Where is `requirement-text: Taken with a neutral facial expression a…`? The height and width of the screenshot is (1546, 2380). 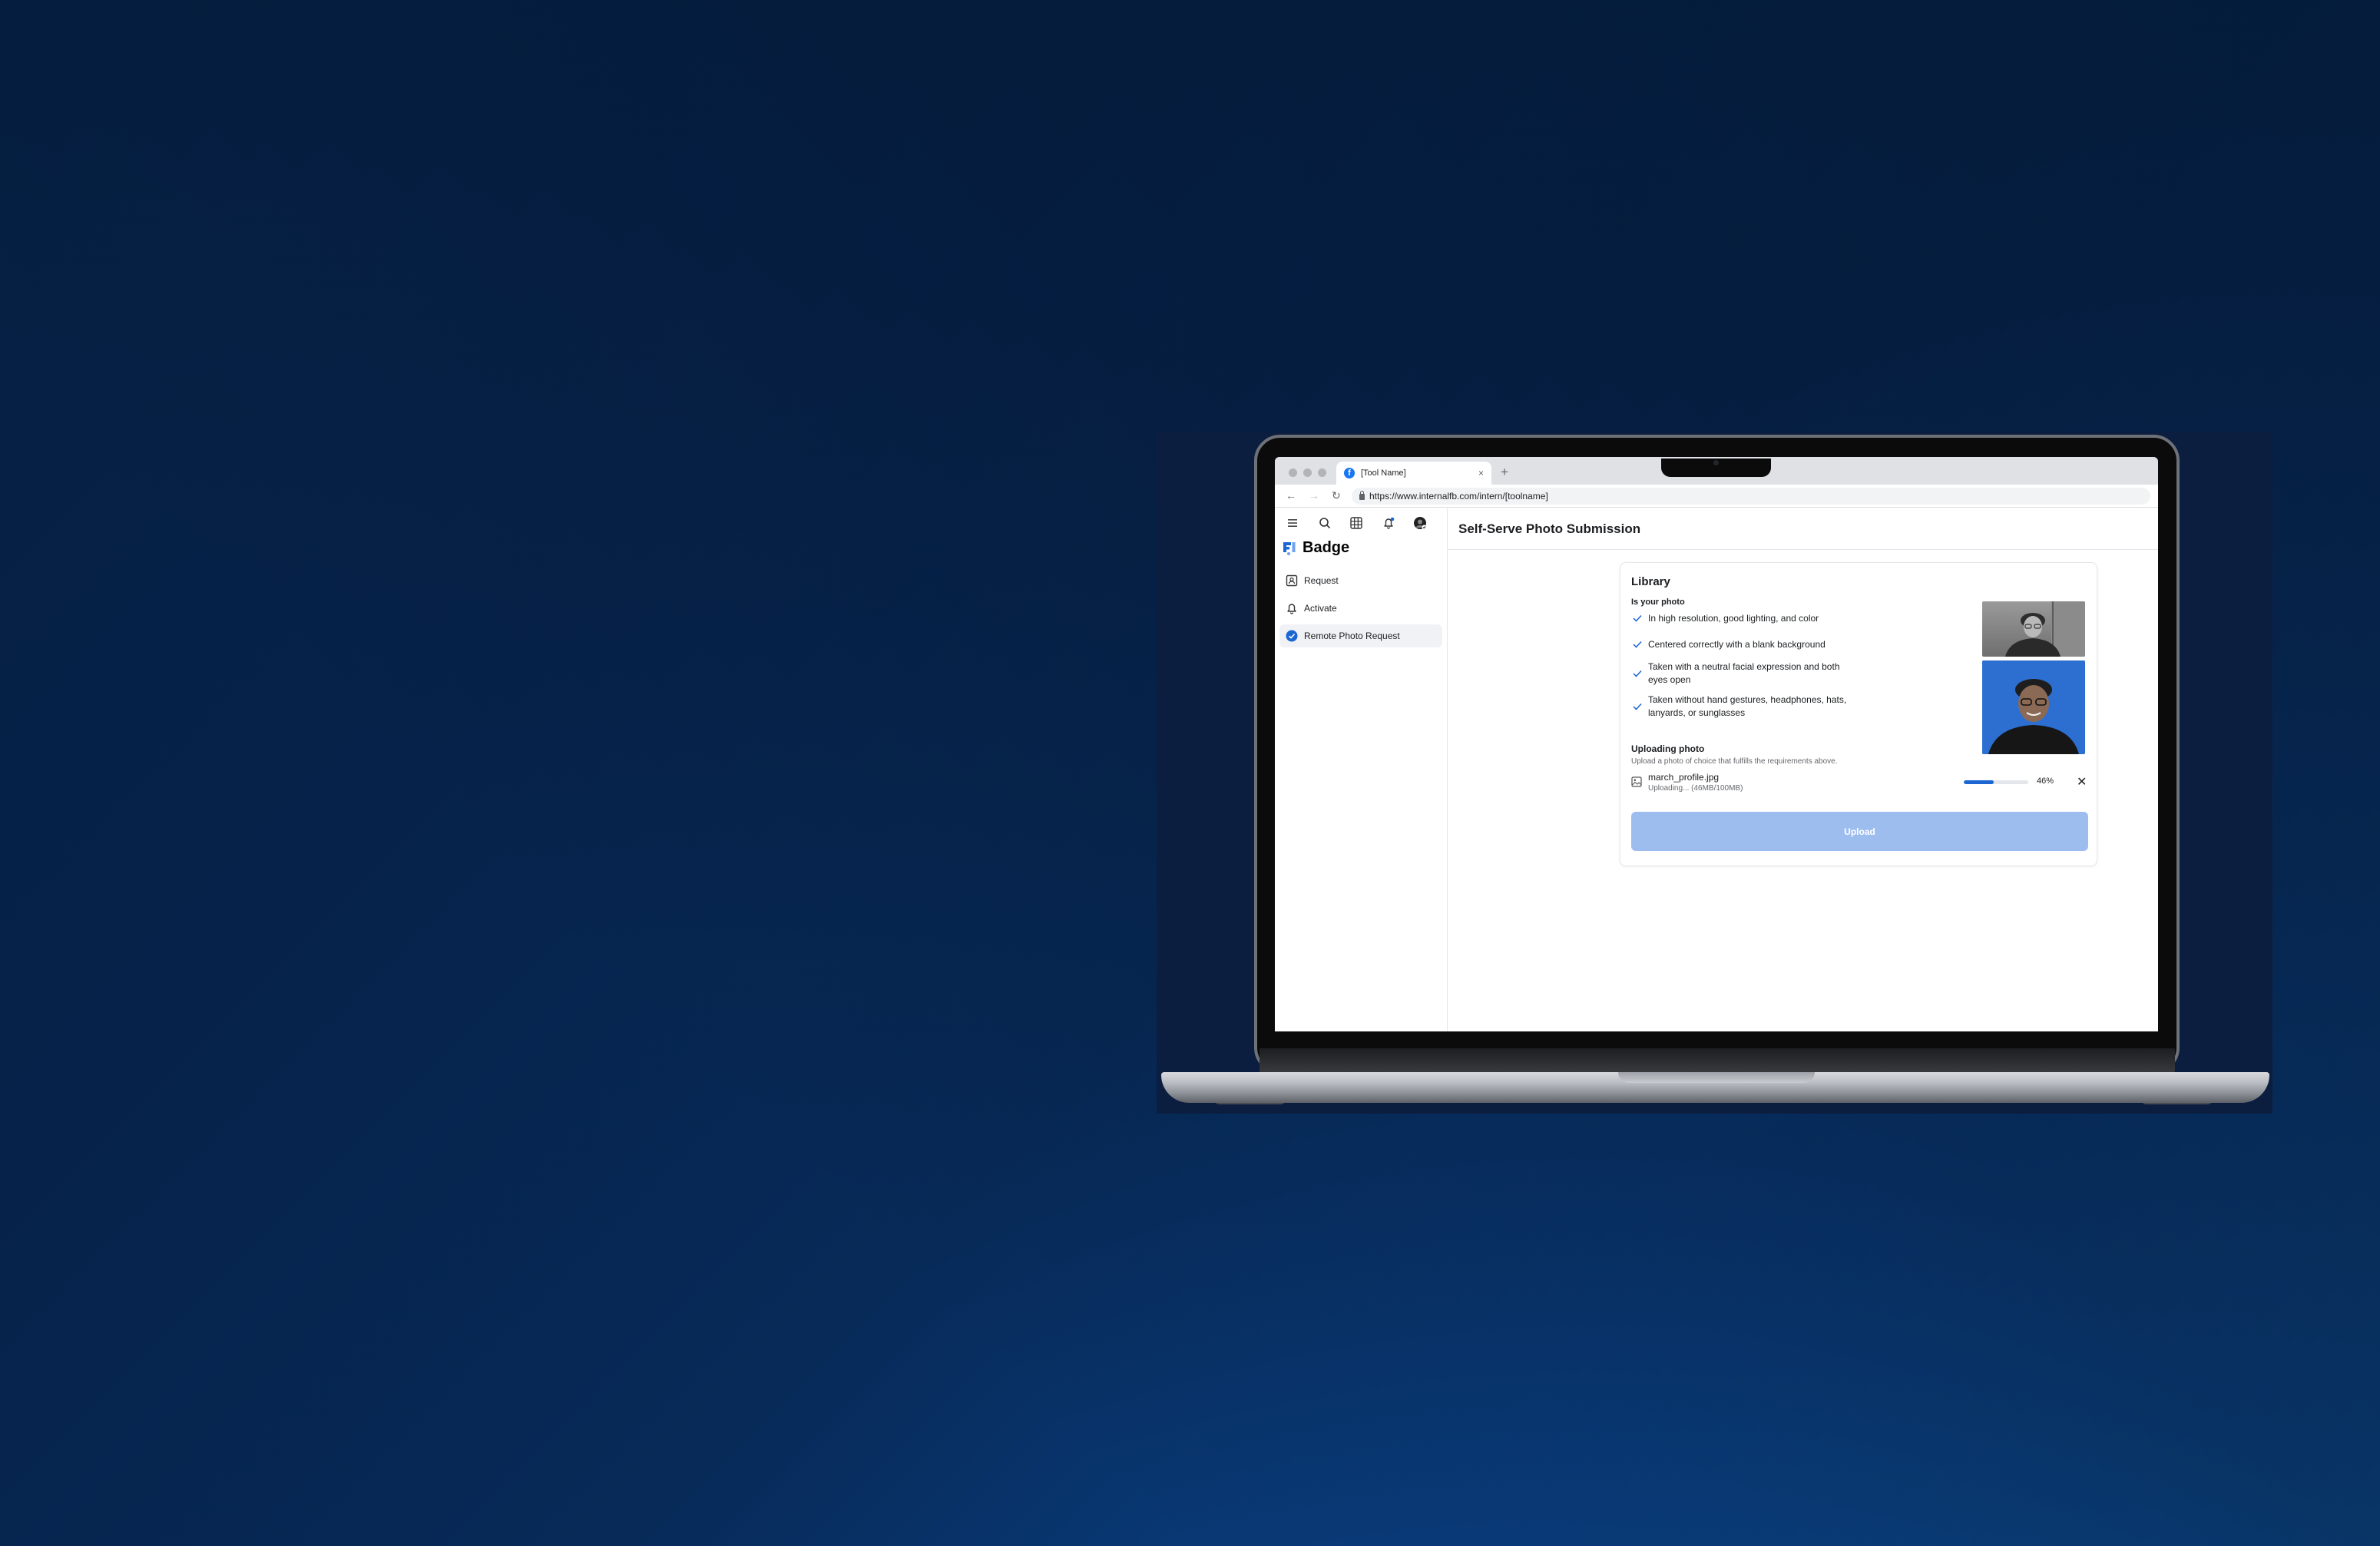 requirement-text: Taken with a neutral facial expression a… is located at coordinates (1744, 673).